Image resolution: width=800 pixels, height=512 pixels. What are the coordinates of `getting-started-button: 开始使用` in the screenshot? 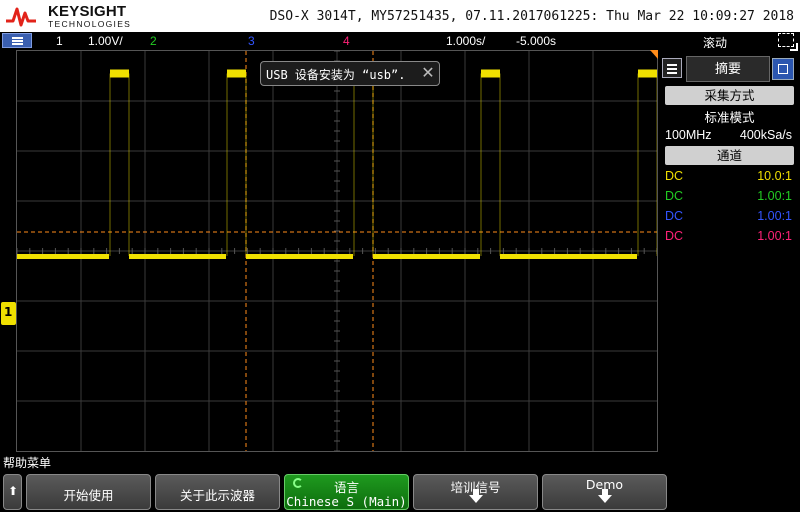 It's located at (88, 492).